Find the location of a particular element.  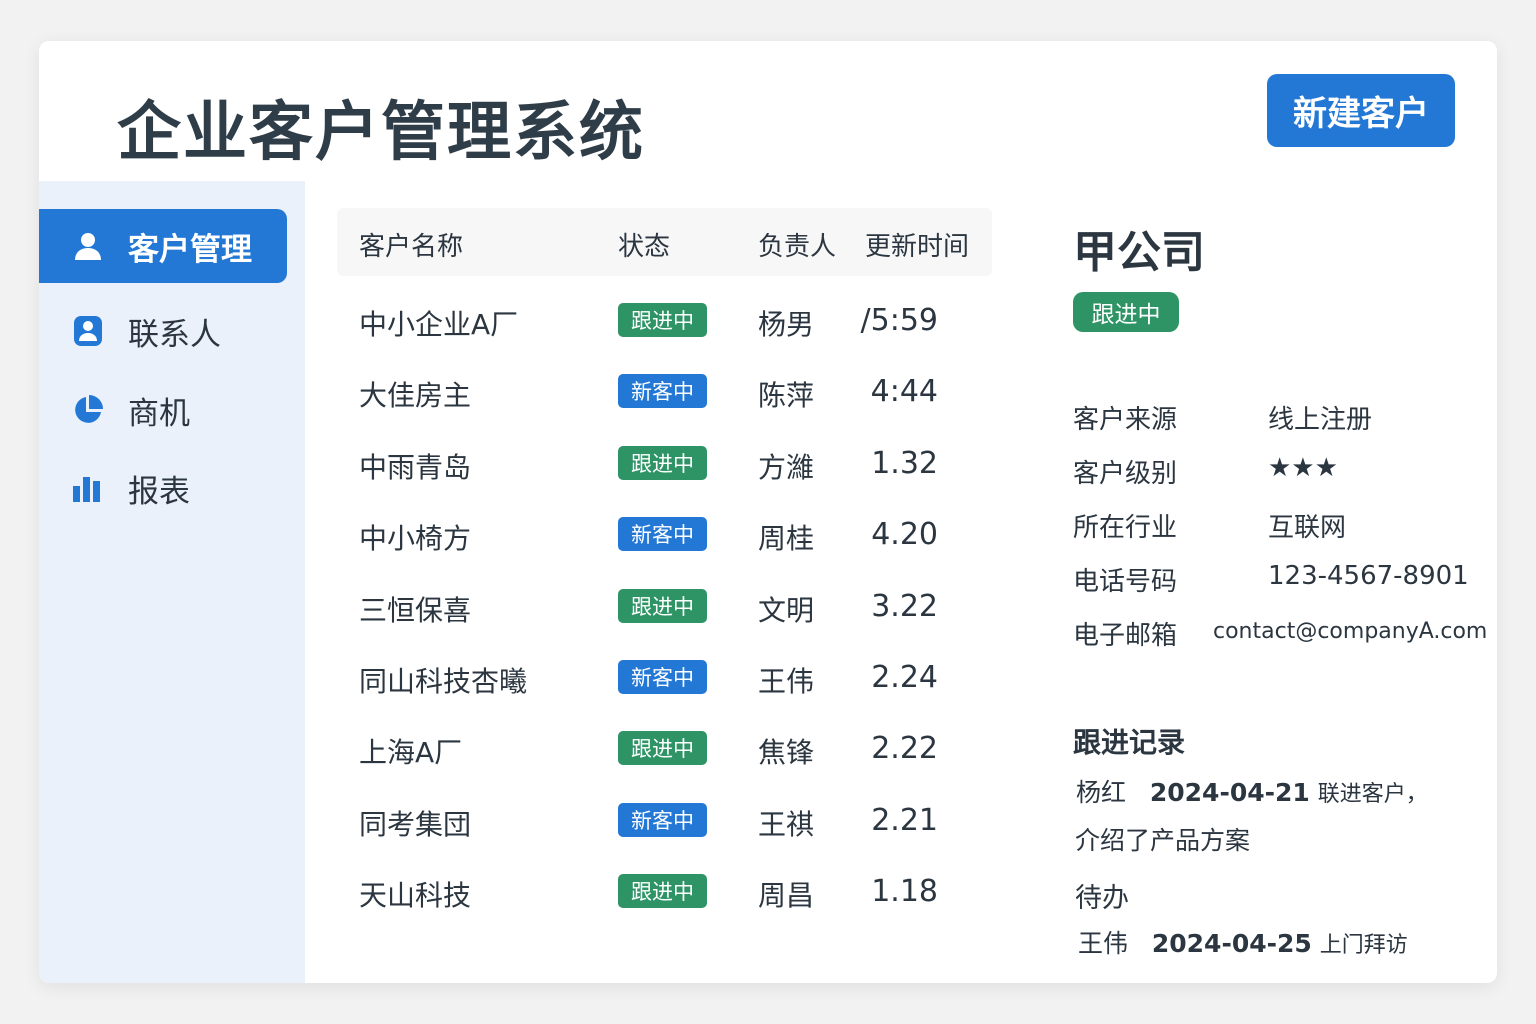

field-value: 线上注册 is located at coordinates (1320, 420).